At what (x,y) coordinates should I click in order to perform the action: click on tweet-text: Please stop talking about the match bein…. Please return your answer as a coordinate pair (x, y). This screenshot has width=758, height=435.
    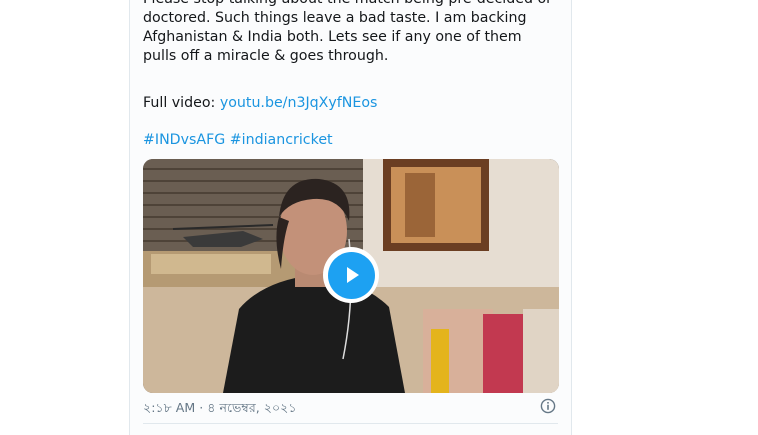
    Looking at the image, I should click on (347, 32).